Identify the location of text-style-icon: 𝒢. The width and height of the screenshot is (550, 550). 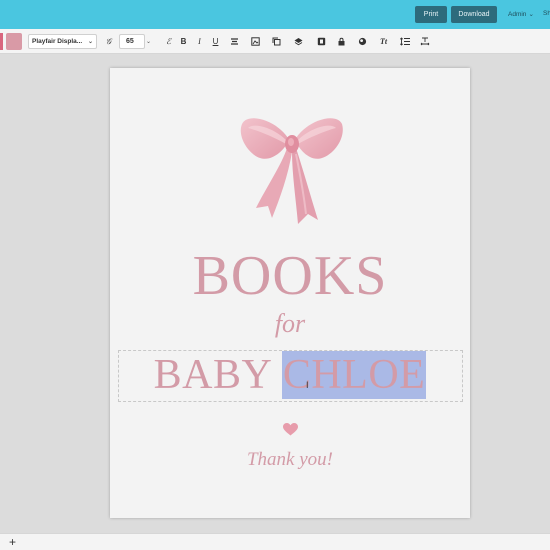
(108, 41).